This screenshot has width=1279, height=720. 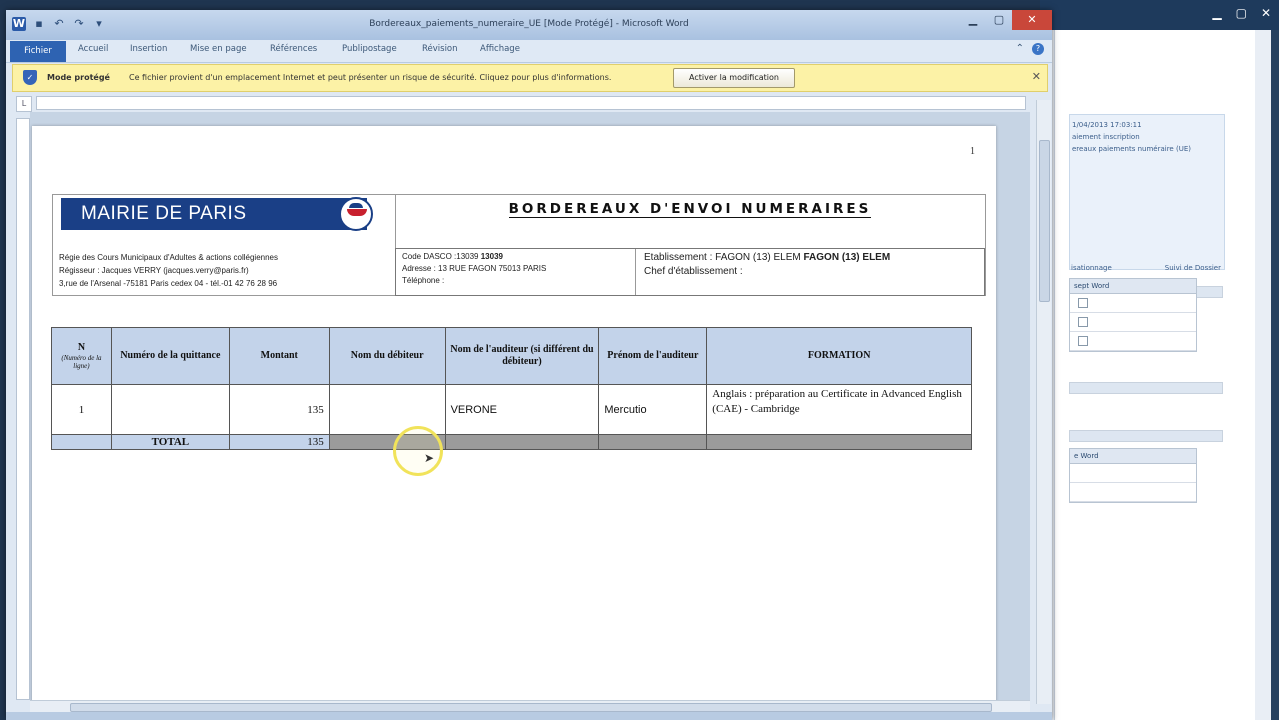 I want to click on mairie-logo: MAIRIE DE PARIS, so click(x=217, y=214).